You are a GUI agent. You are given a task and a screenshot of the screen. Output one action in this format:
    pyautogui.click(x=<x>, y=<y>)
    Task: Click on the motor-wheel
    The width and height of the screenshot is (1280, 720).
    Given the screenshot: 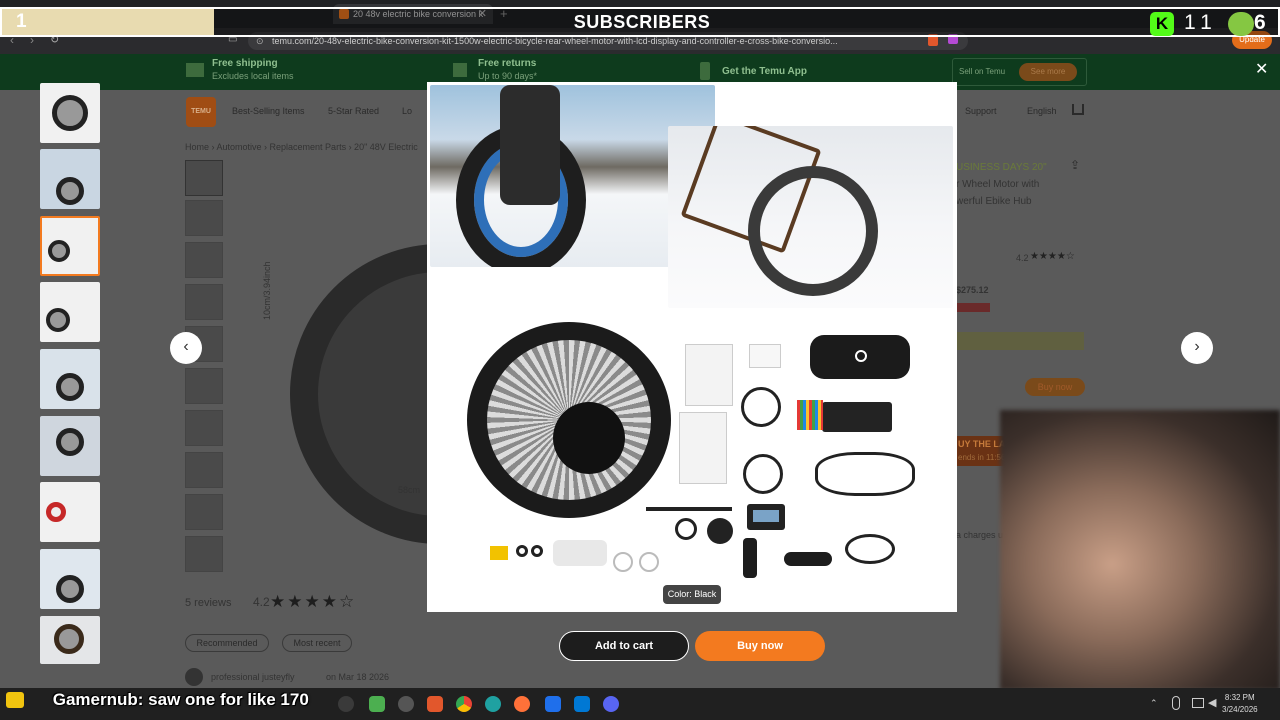 What is the action you would take?
    pyautogui.click(x=569, y=420)
    